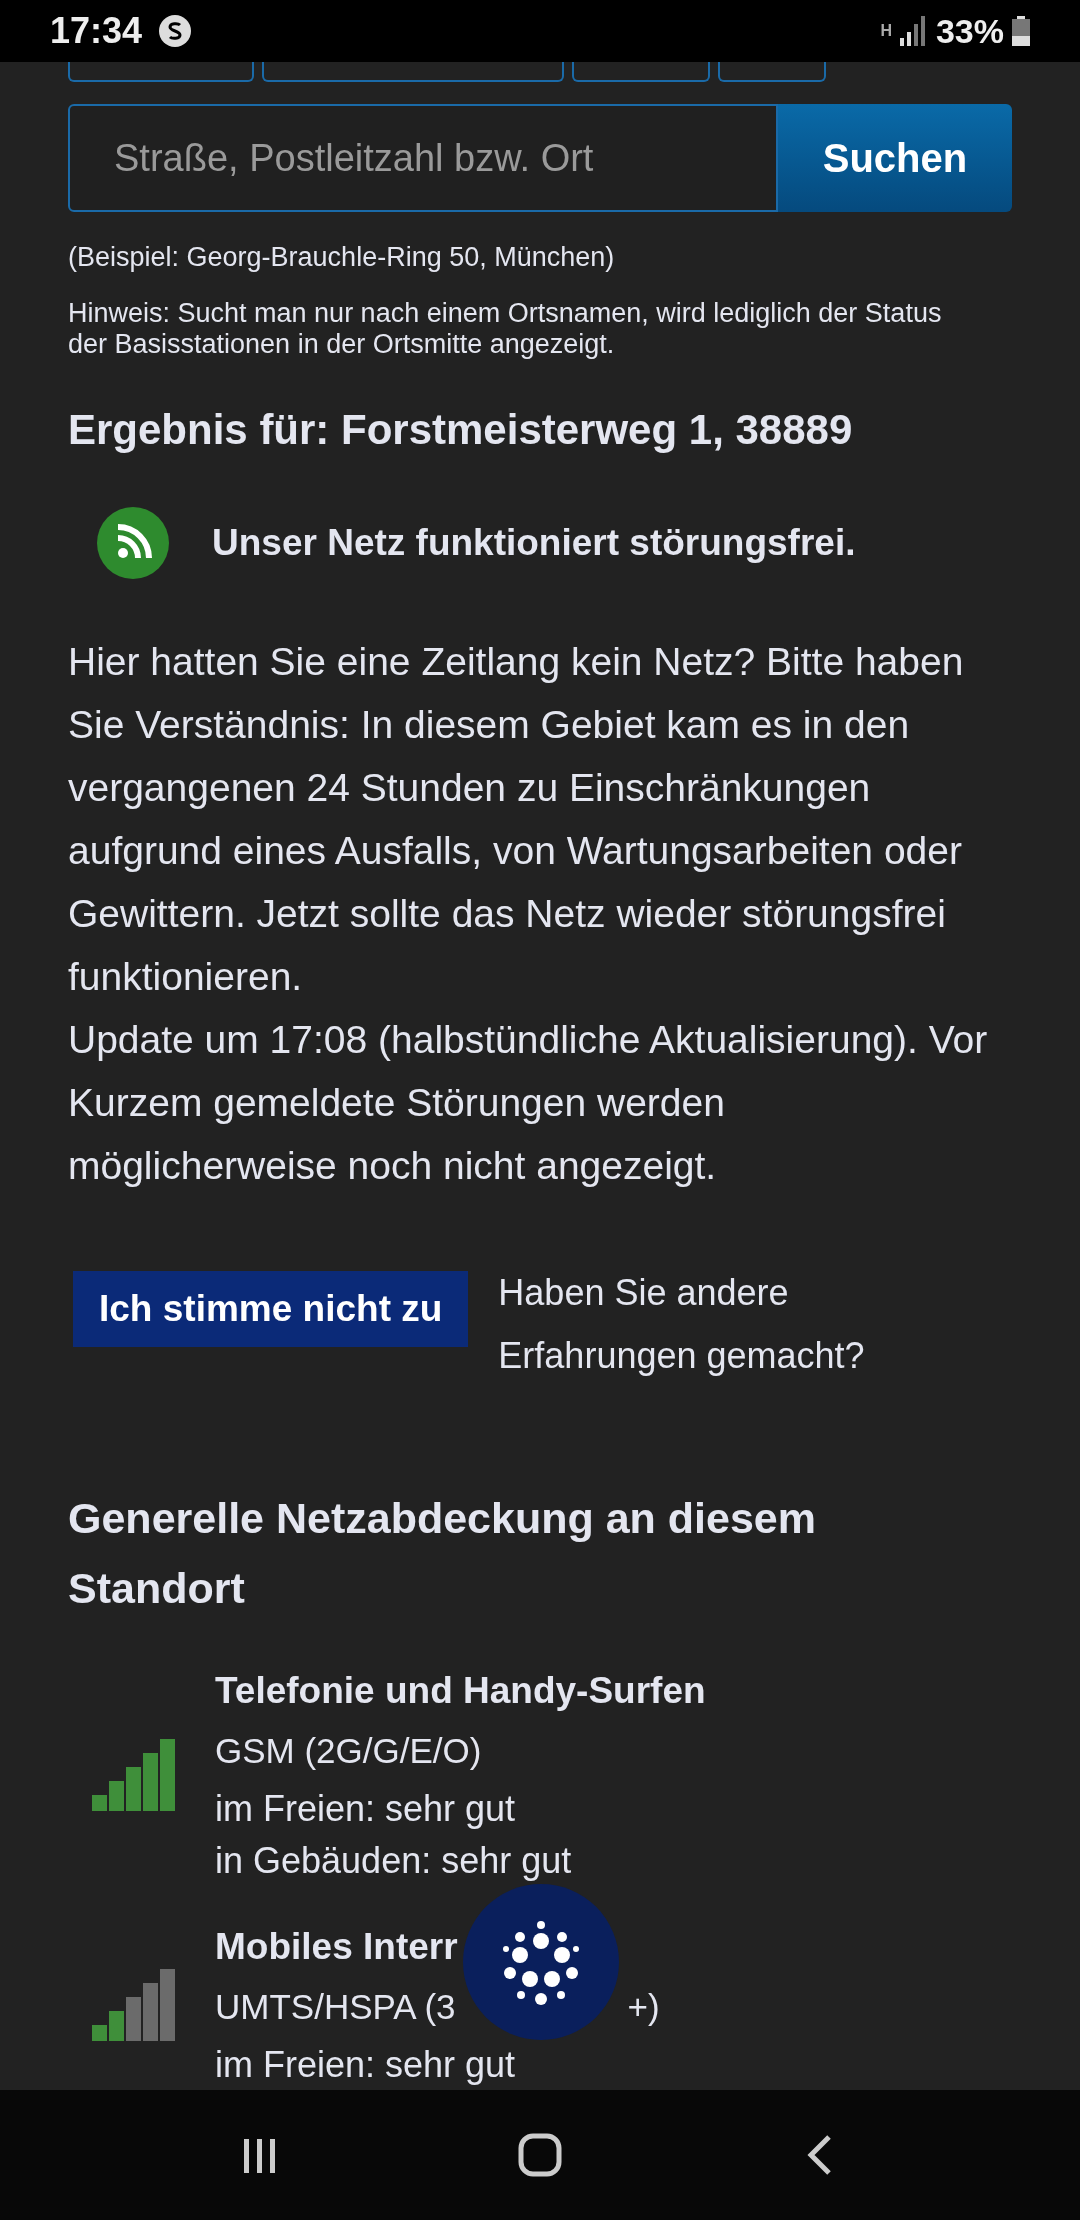  I want to click on technology-label: GSM (2G/G/E/O), so click(348, 1751).